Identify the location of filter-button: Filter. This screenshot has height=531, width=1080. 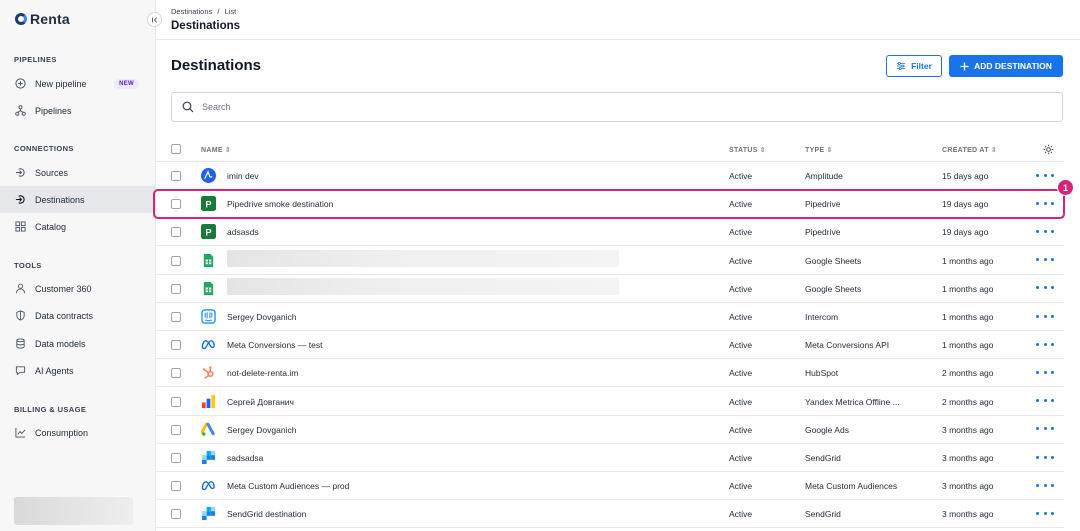
(914, 66).